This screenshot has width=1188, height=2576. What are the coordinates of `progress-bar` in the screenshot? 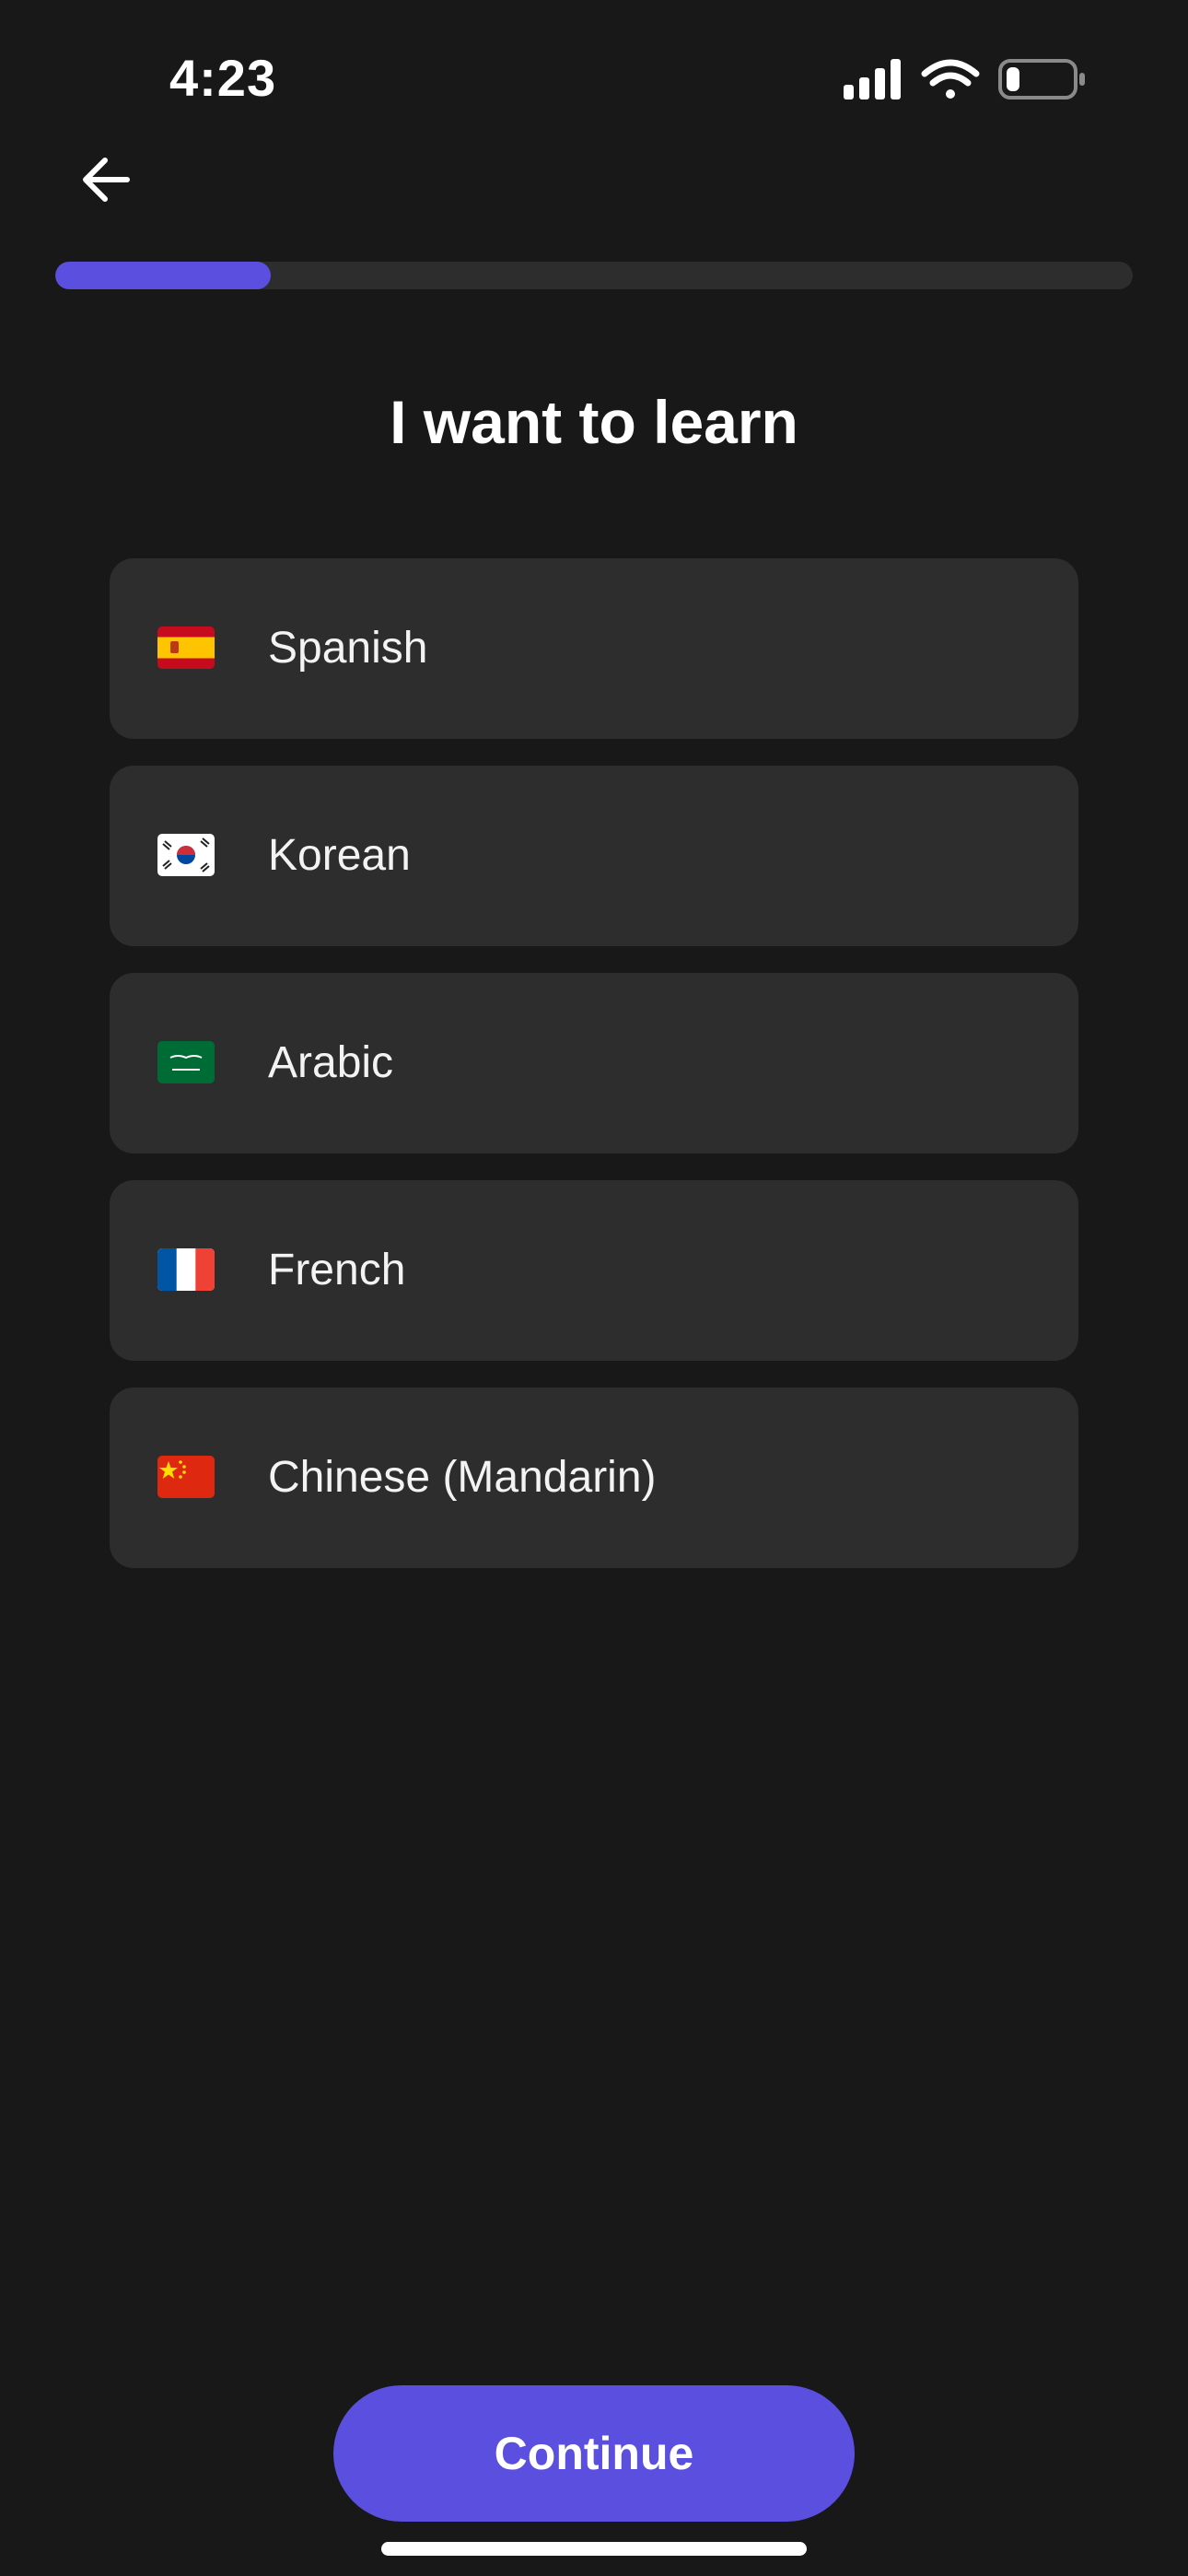 It's located at (594, 275).